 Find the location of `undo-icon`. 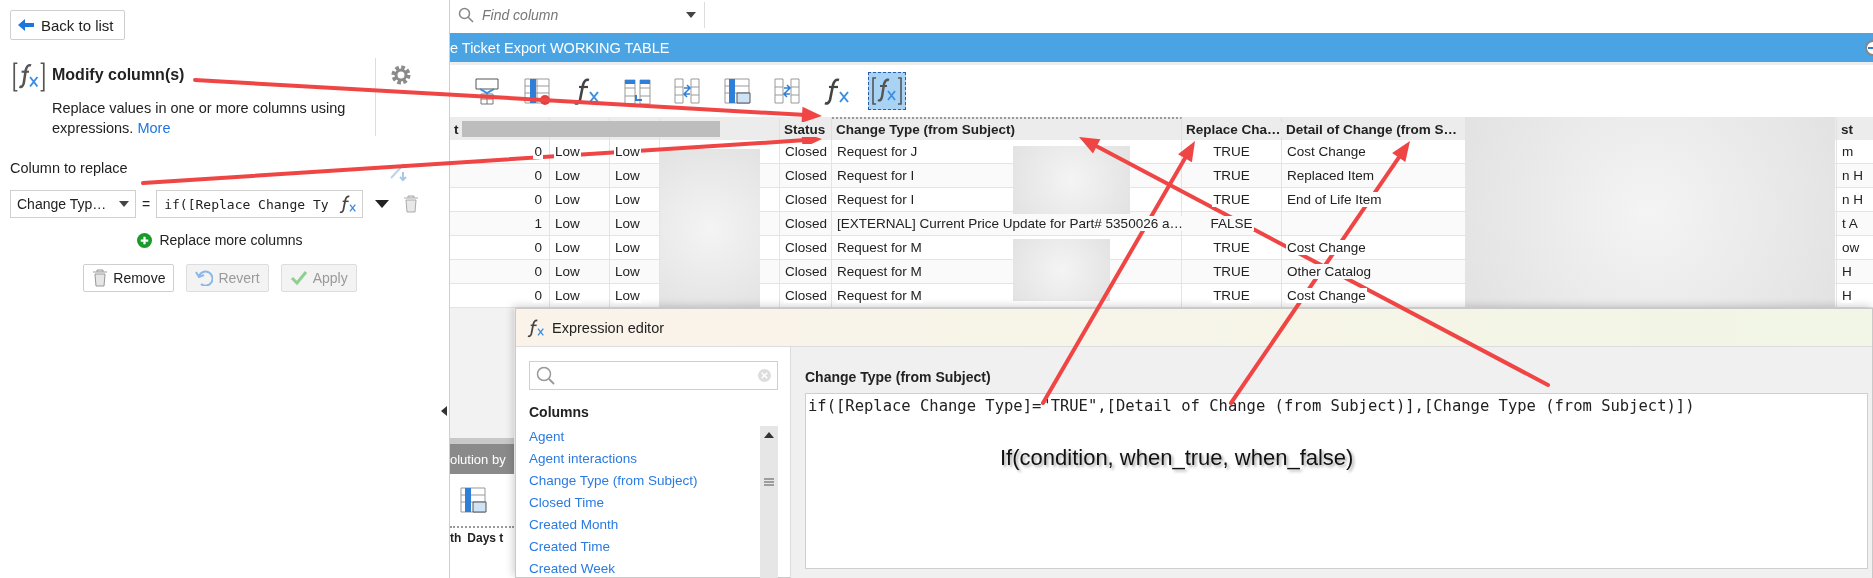

undo-icon is located at coordinates (204, 278).